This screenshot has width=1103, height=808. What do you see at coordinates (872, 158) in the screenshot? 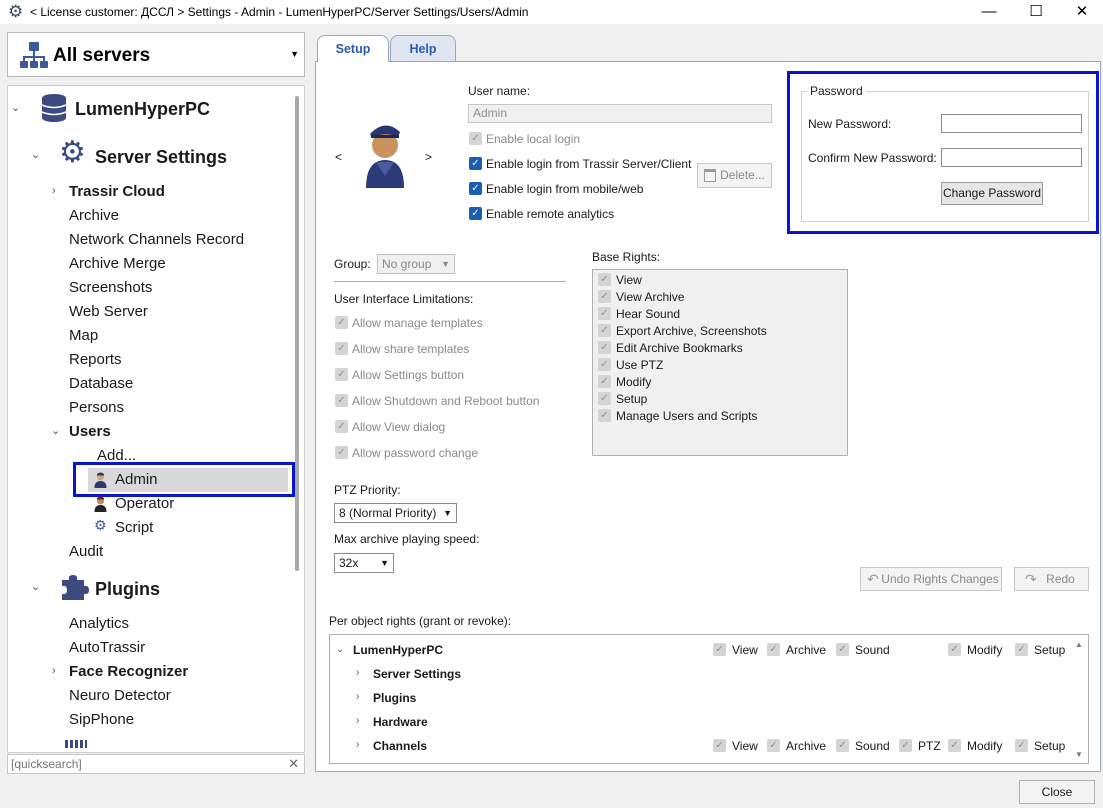
I see `confirm-password-label: Confirm New Password:` at bounding box center [872, 158].